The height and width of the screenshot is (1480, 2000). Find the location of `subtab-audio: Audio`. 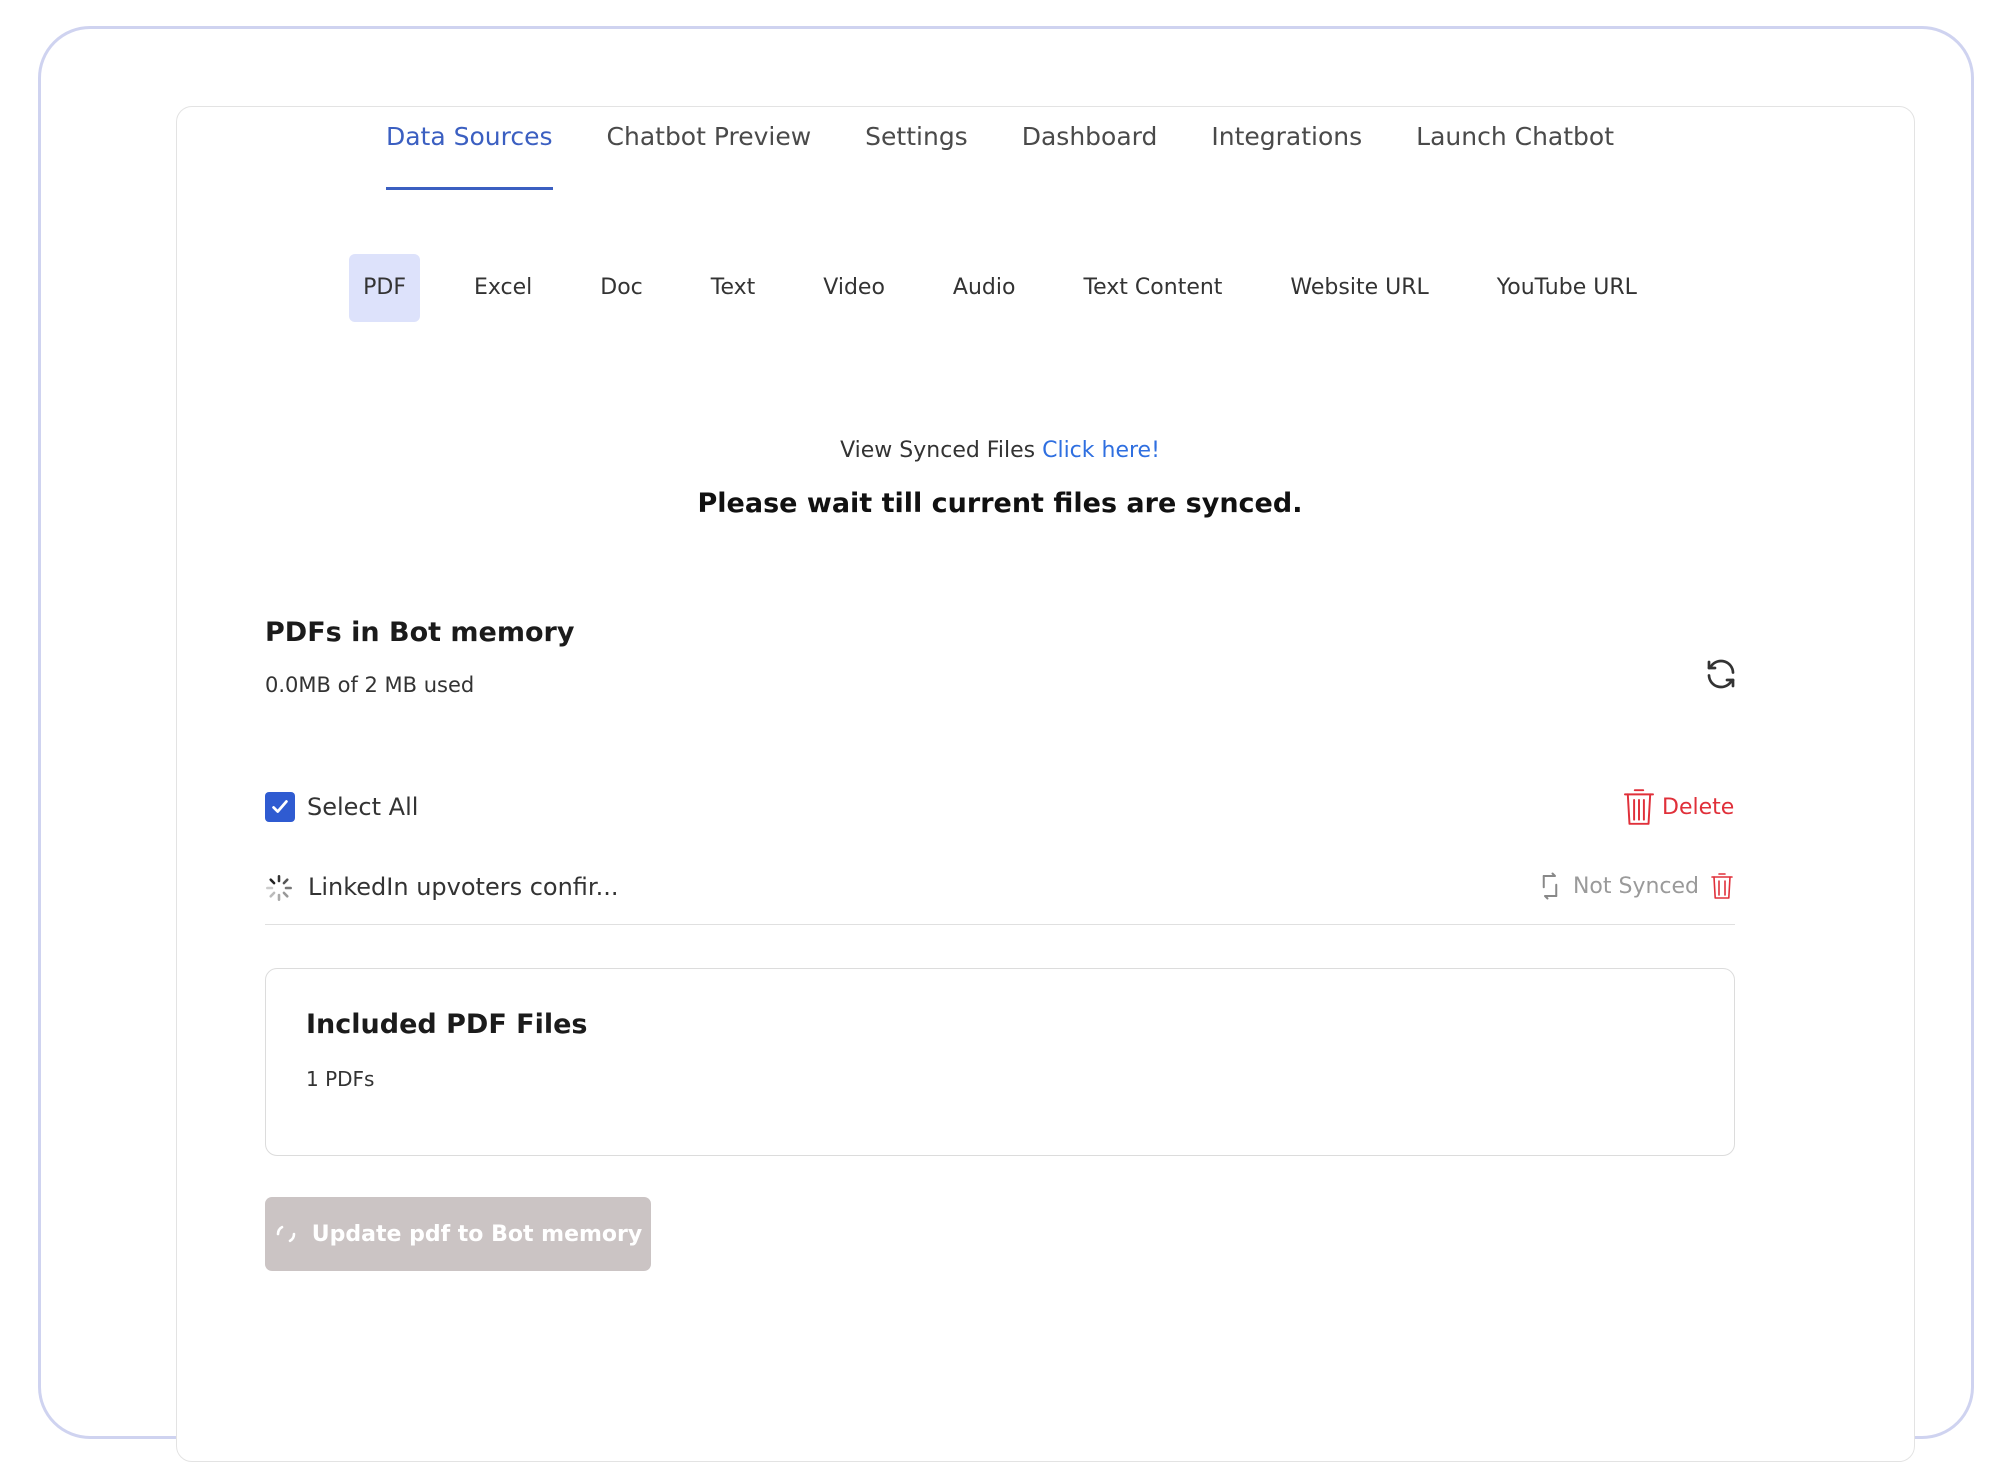

subtab-audio: Audio is located at coordinates (984, 288).